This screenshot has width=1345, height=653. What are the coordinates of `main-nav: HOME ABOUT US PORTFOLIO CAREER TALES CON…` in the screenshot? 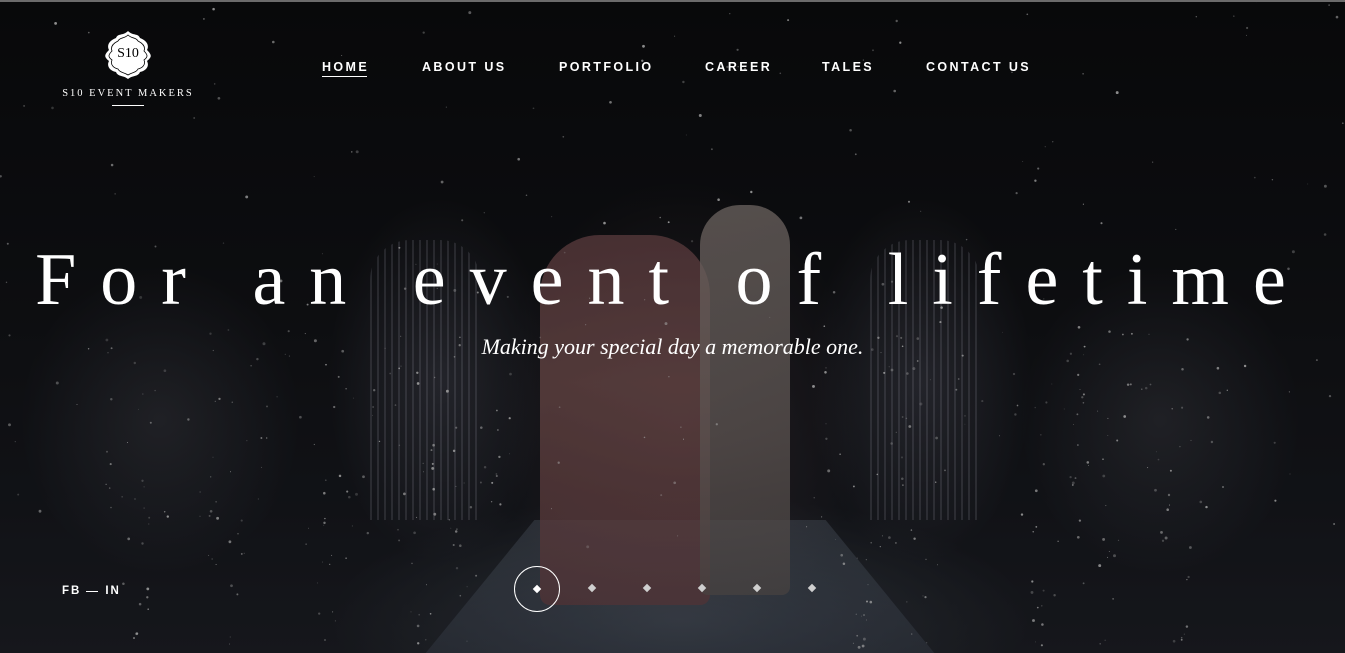 It's located at (672, 70).